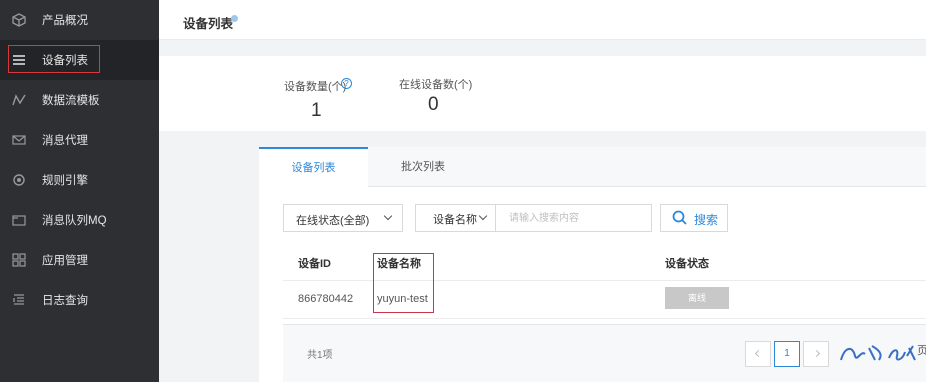  I want to click on search-group: 设备名称, so click(533, 218).